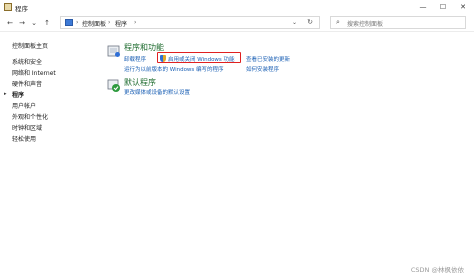 The width and height of the screenshot is (474, 280). I want to click on sidebar-item-programs: 程序, so click(18, 94).